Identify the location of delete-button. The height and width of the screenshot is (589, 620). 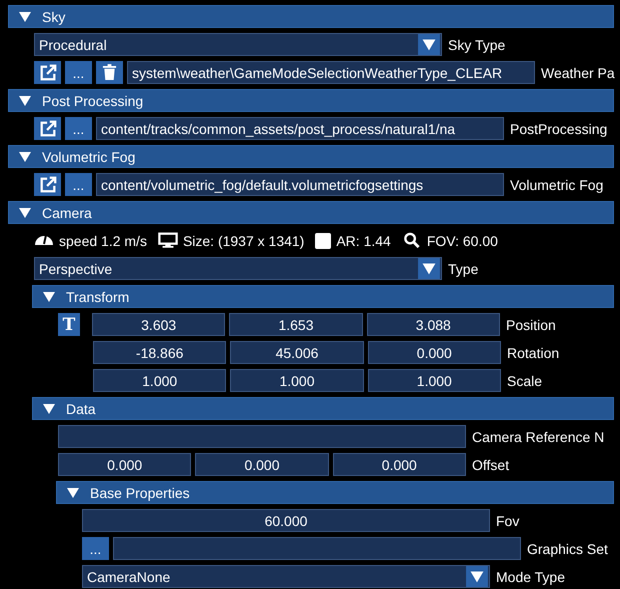
(109, 72).